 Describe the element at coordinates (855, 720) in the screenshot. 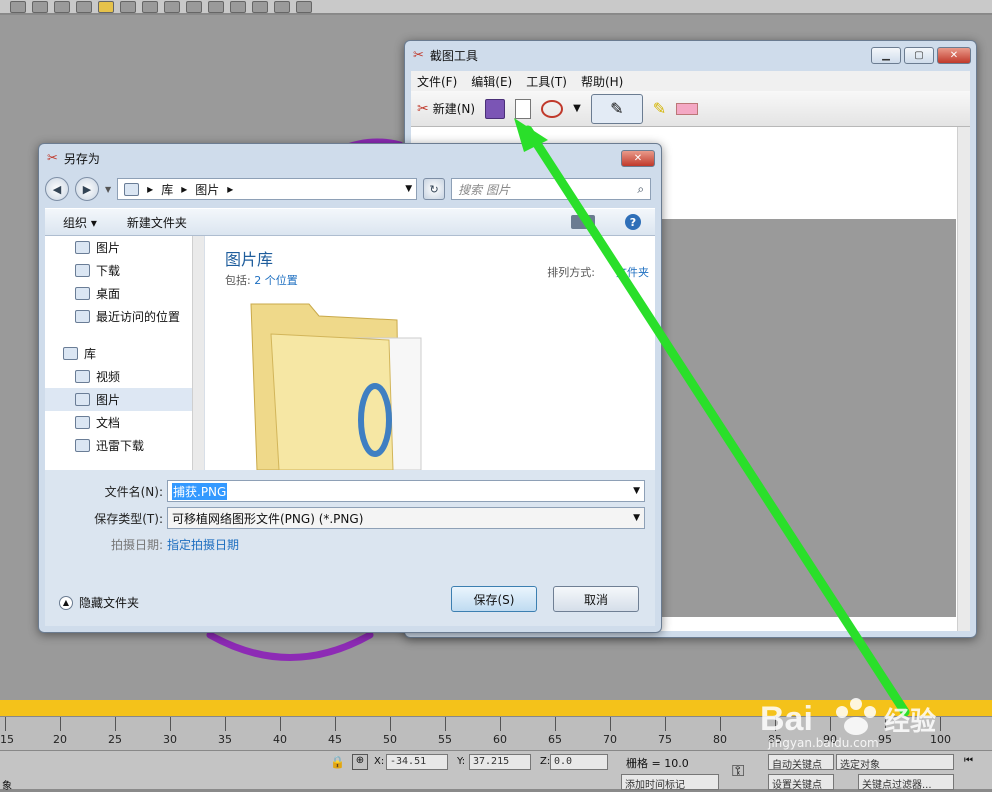

I see `baidu-watermark: Bai 经验 jingyan.baidu.com` at that location.